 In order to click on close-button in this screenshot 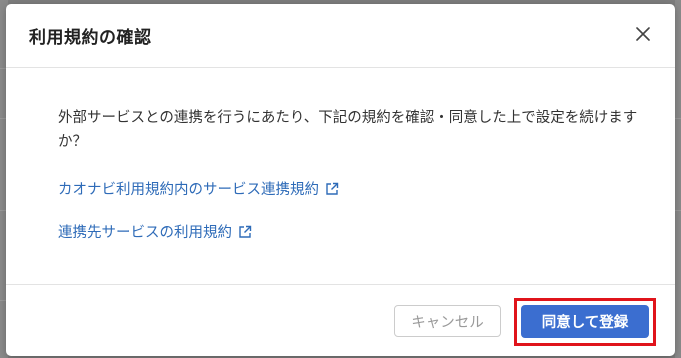, I will do `click(643, 34)`.